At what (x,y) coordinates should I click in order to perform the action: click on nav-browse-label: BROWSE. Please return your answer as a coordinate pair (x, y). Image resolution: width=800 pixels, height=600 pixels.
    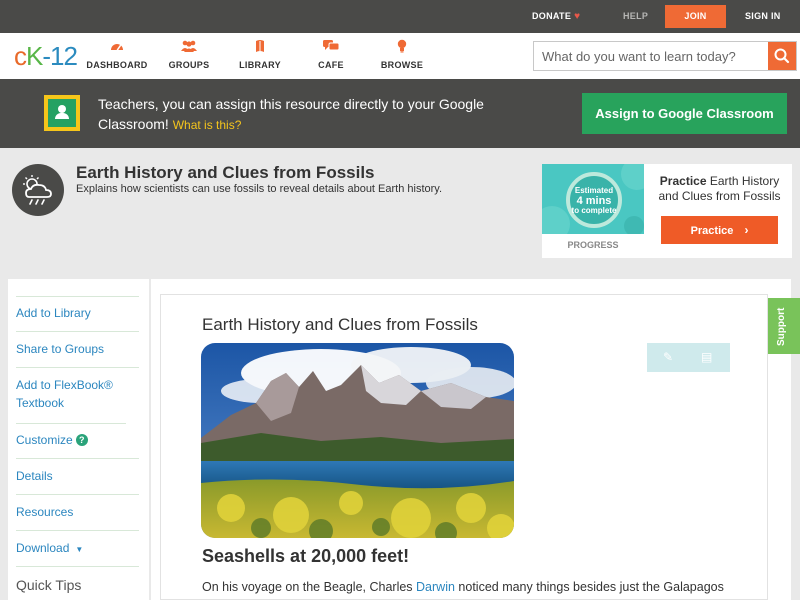
    Looking at the image, I should click on (402, 65).